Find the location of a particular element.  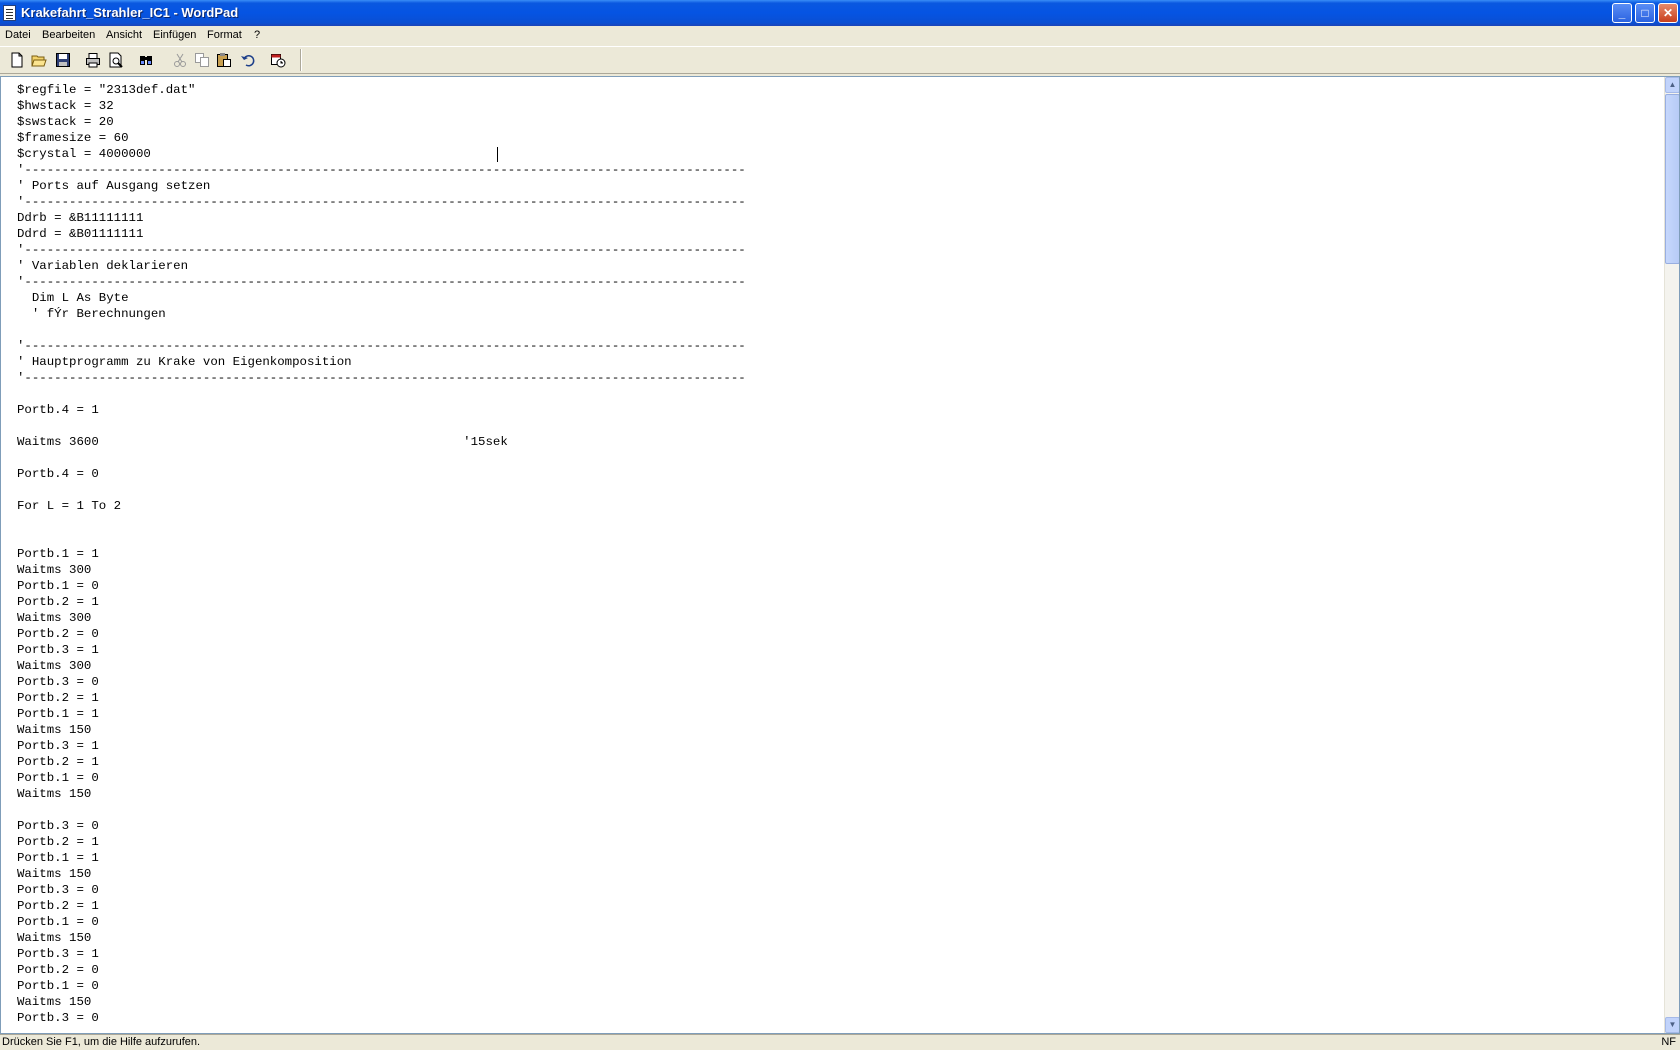

print-preview-icon is located at coordinates (116, 60).